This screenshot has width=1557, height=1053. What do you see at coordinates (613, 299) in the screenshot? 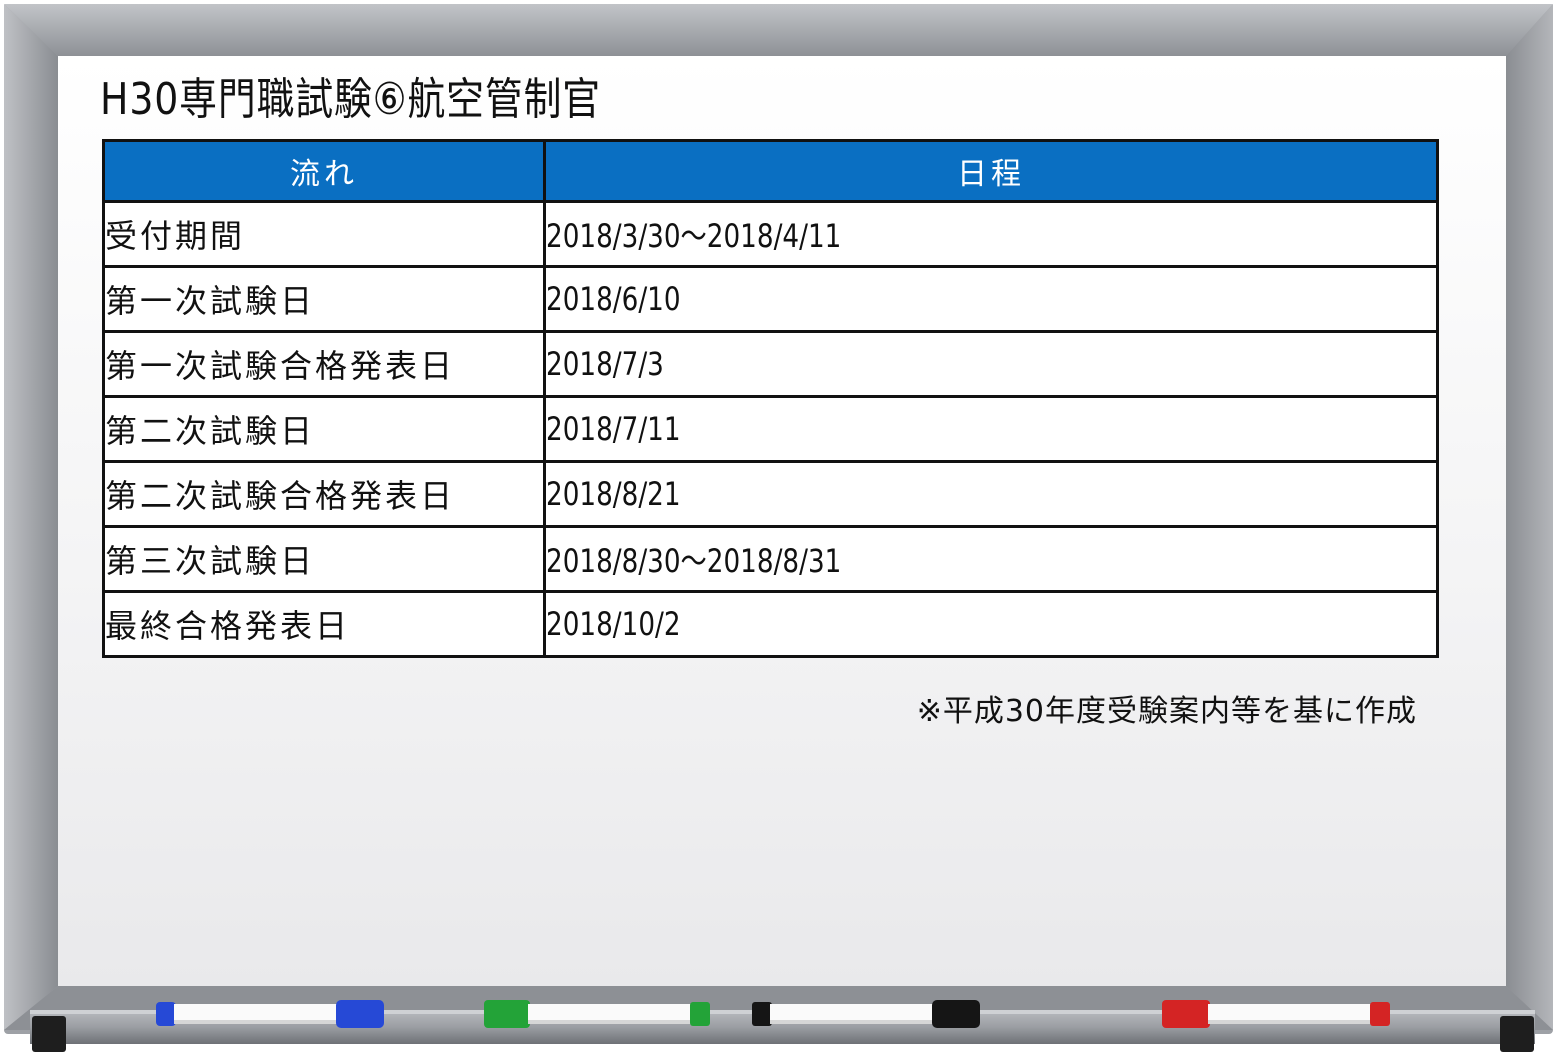
I see `date-text: 2018/6/10` at bounding box center [613, 299].